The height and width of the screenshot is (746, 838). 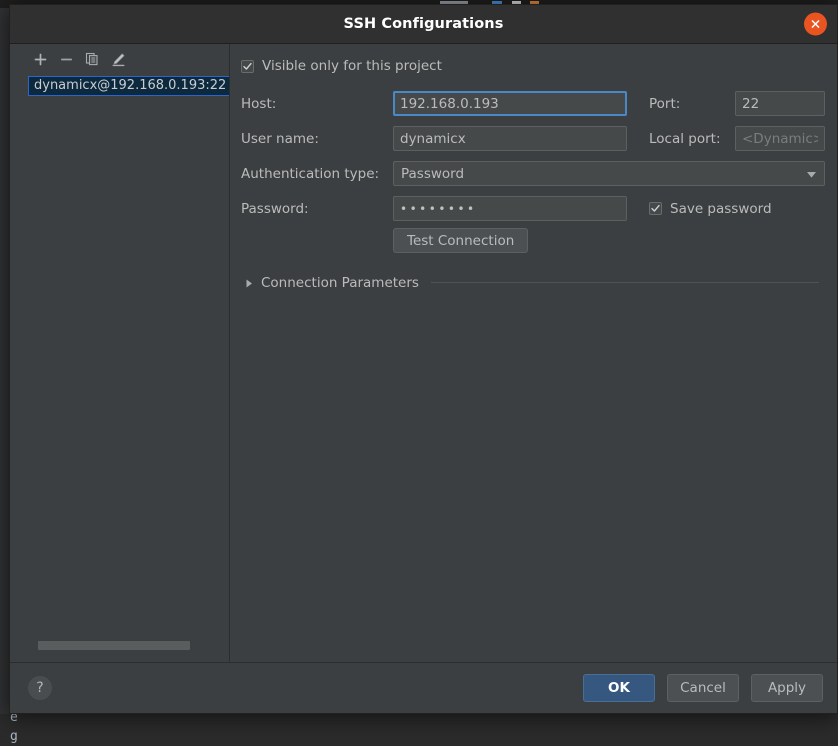 I want to click on close-icon, so click(x=815, y=24).